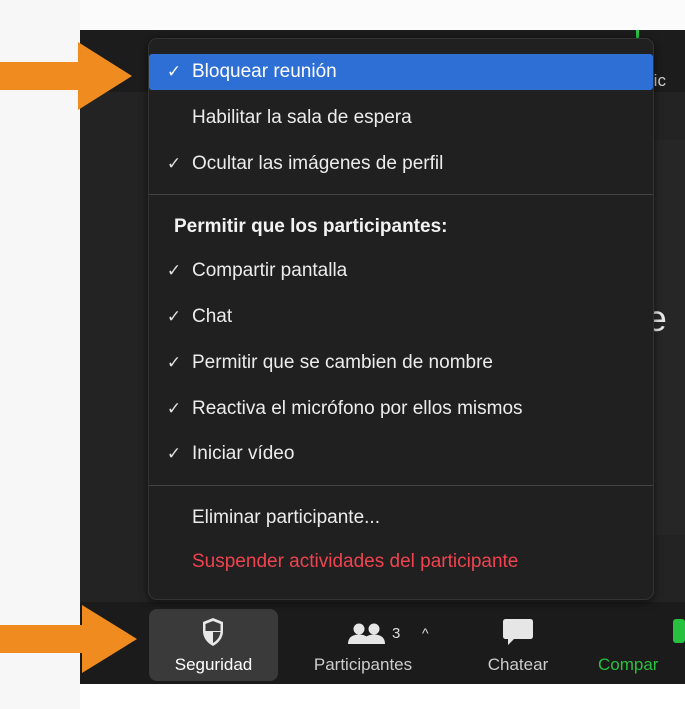 This screenshot has width=685, height=709. I want to click on chat-bubble-icon, so click(518, 631).